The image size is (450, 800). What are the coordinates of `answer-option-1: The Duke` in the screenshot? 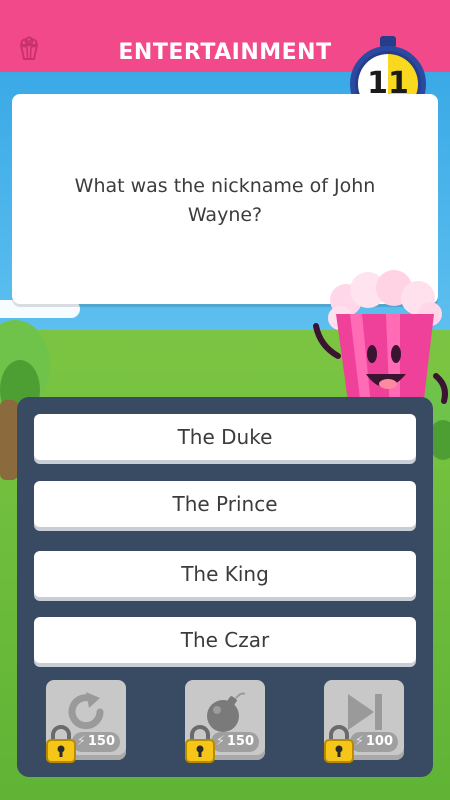 It's located at (225, 437).